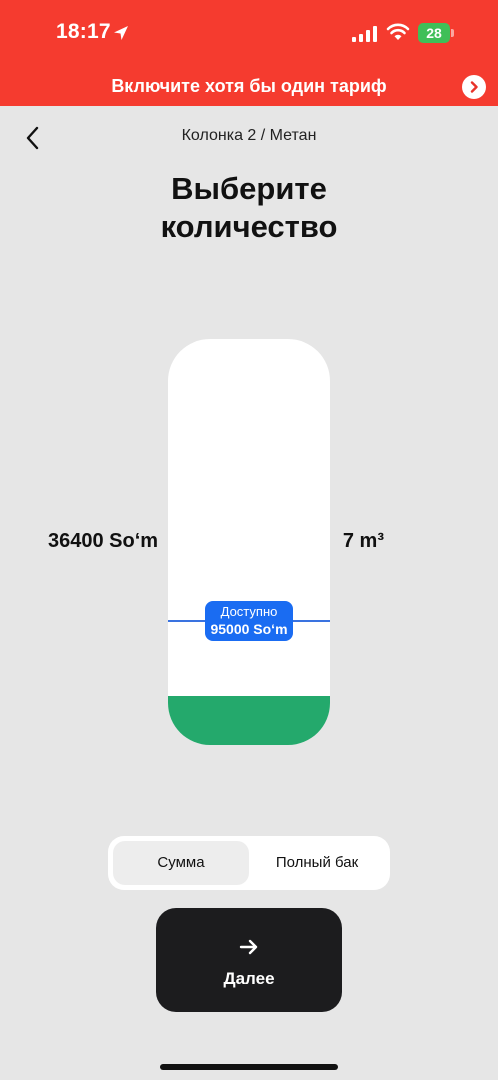 The image size is (498, 1080). What do you see at coordinates (364, 34) in the screenshot?
I see `cellular-signal-icon` at bounding box center [364, 34].